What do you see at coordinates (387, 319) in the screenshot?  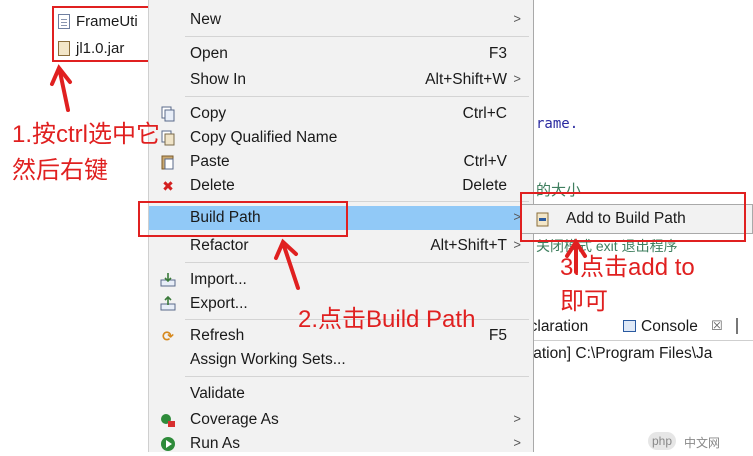 I see `annotation-step2: 2.点击Build Path` at bounding box center [387, 319].